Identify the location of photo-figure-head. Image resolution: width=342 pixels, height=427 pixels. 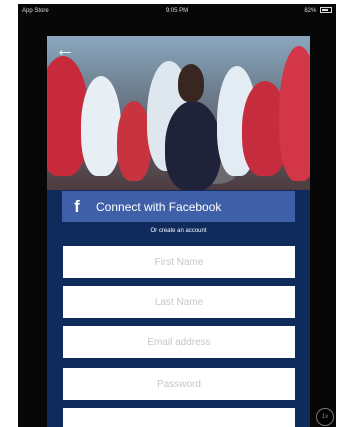
(191, 83).